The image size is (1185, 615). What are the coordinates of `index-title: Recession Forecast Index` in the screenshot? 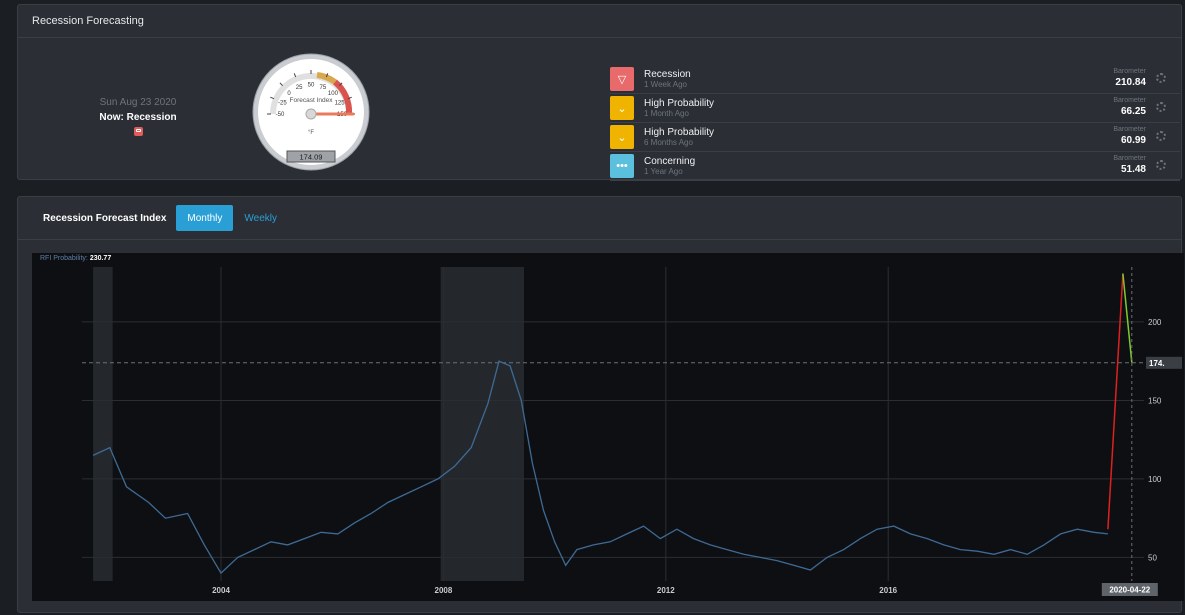 It's located at (105, 218).